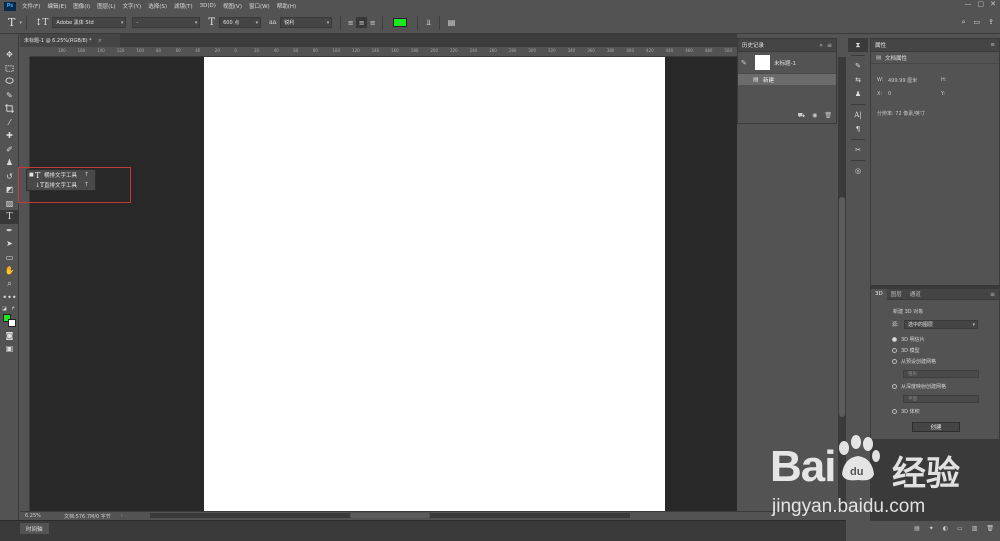 The image size is (1000, 541). What do you see at coordinates (9, 204) in the screenshot?
I see `gradient-tool-icon: ▨` at bounding box center [9, 204].